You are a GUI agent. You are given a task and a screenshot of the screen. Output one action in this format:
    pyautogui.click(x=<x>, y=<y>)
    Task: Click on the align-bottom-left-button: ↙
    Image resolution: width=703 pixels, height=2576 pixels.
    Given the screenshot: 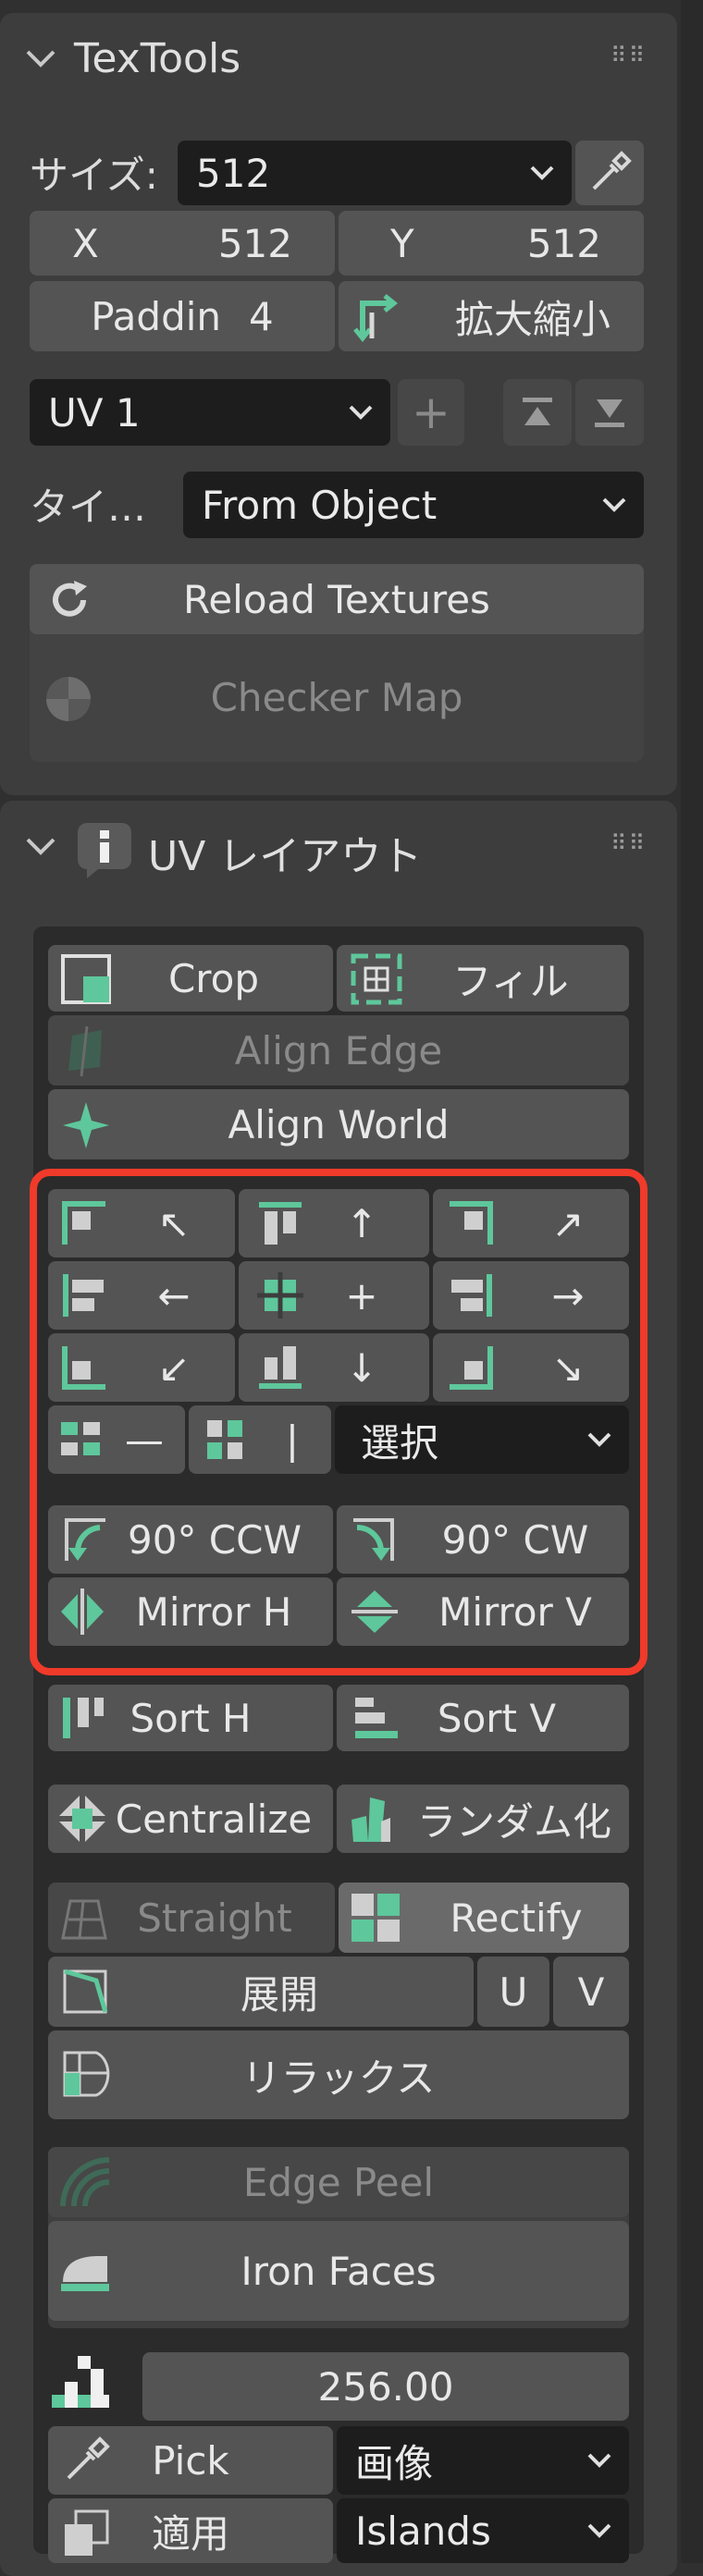 What is the action you would take?
    pyautogui.click(x=141, y=1367)
    